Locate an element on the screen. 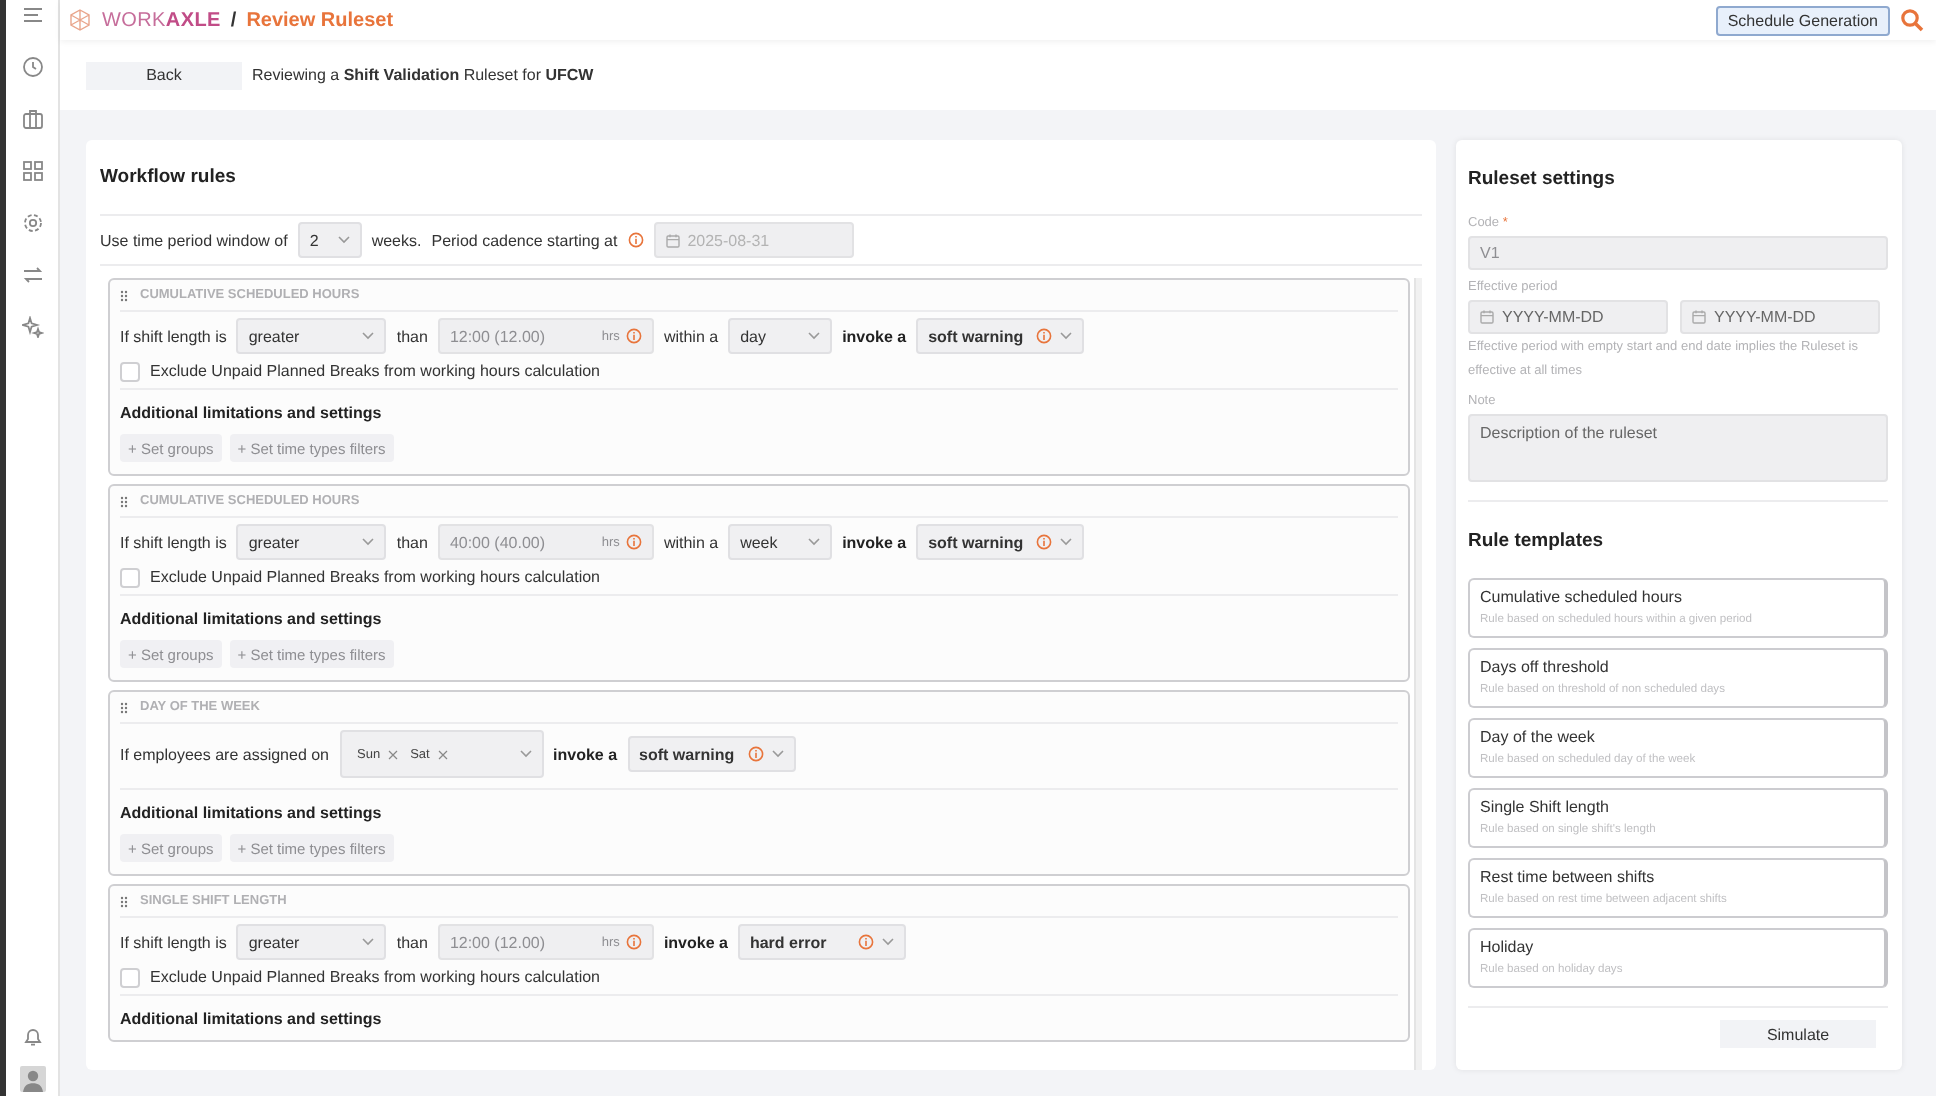  sparkle-icon is located at coordinates (32, 327).